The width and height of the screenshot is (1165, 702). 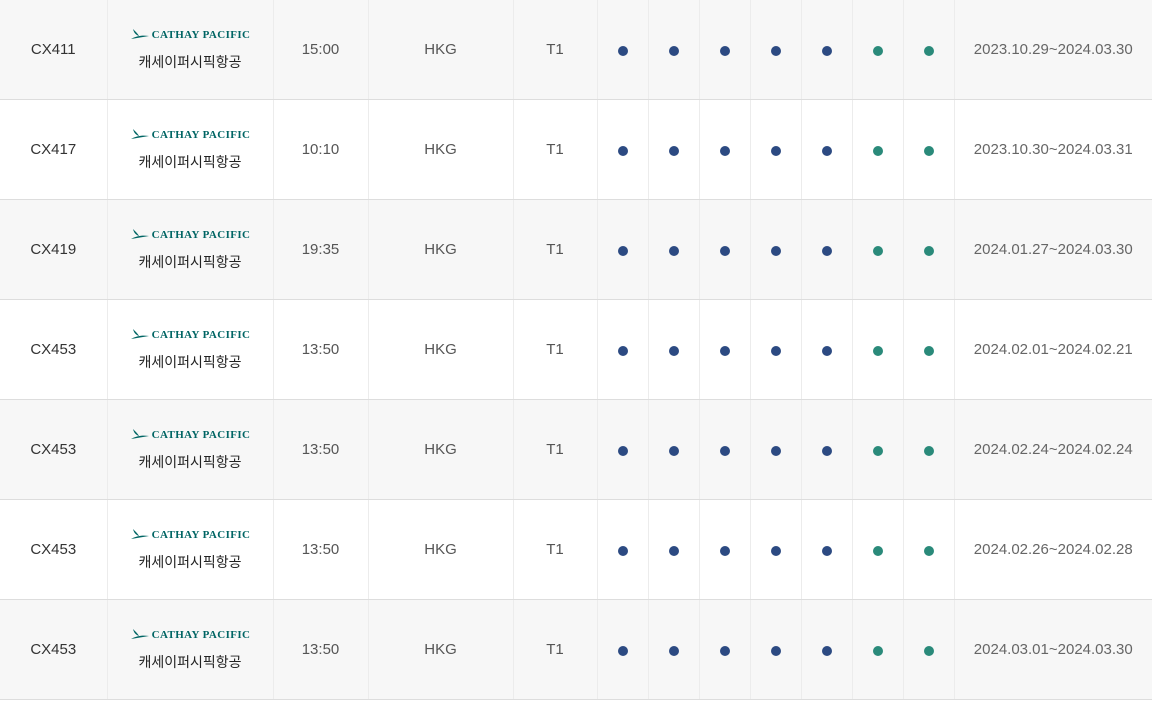 I want to click on operating-period: 2024.03.01~2024.03.30, so click(x=1053, y=649).